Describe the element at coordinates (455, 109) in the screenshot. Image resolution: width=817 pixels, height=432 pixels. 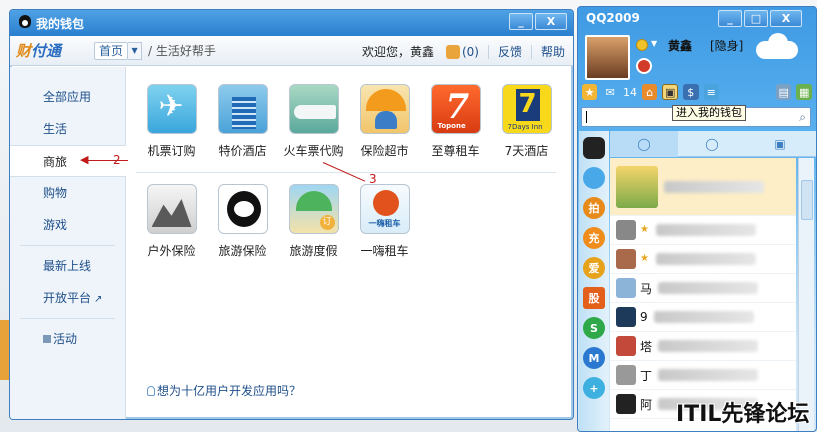
I see `topone-icon` at that location.